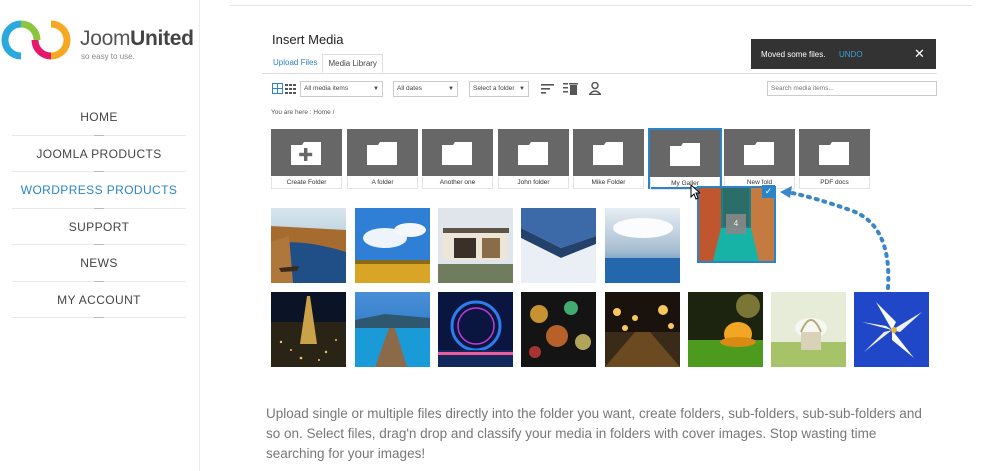  I want to click on breadcrumb: You are here : Home /, so click(302, 112).